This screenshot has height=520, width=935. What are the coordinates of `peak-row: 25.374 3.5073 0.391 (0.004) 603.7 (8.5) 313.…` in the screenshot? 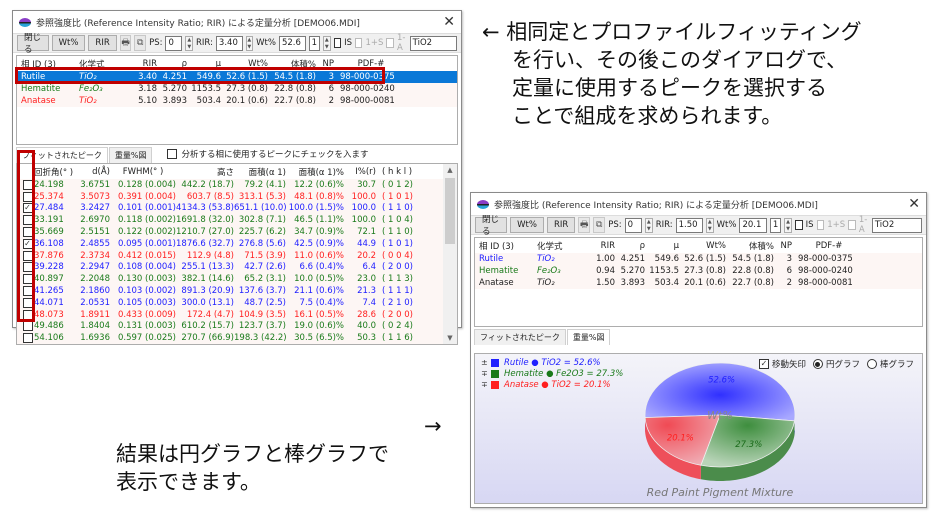 It's located at (237, 196).